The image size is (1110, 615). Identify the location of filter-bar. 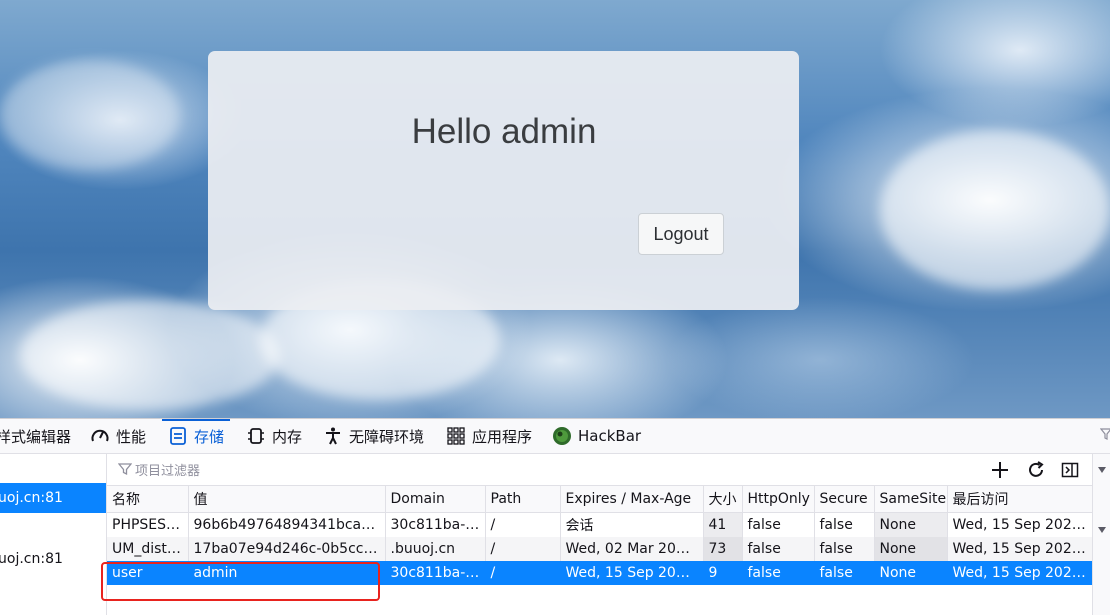
(599, 470).